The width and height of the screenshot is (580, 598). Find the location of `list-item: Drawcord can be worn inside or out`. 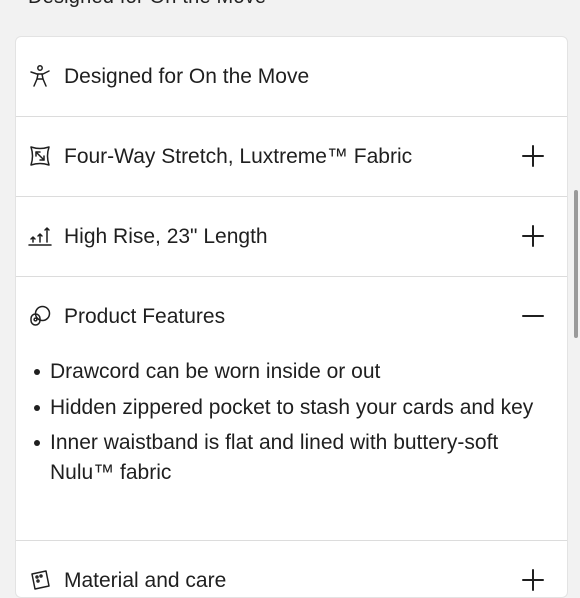

list-item: Drawcord can be worn inside or out is located at coordinates (289, 372).